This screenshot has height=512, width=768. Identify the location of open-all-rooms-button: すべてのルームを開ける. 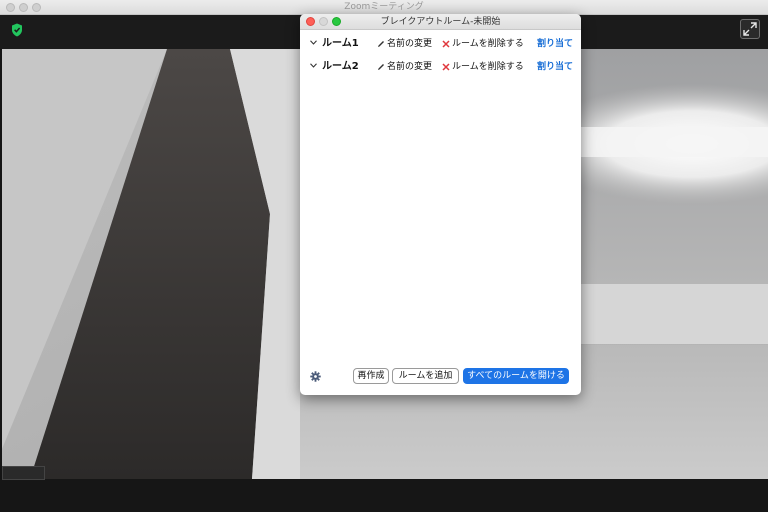
(516, 376).